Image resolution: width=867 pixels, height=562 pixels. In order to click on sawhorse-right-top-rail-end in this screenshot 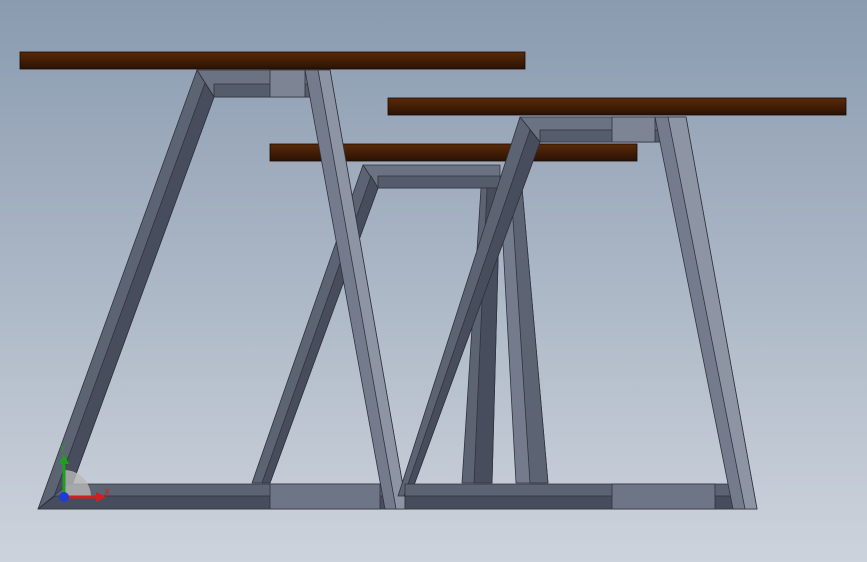, I will do `click(633, 129)`.